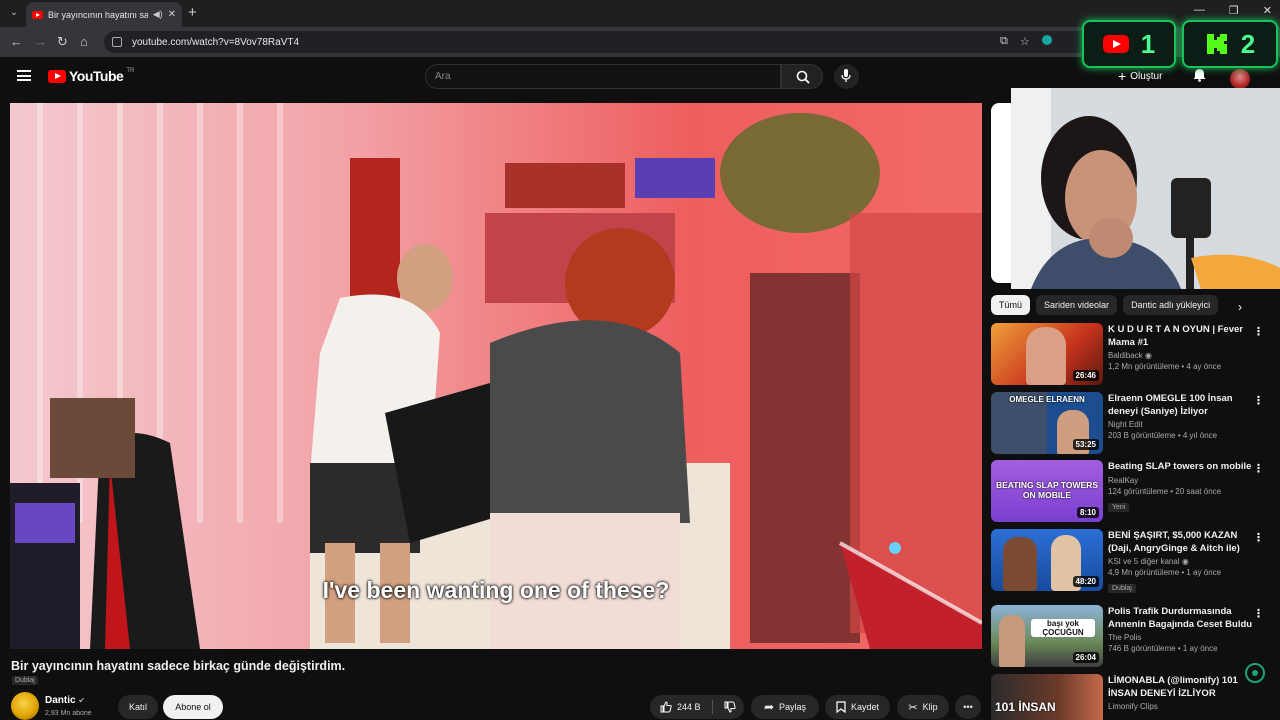  What do you see at coordinates (14, 13) in the screenshot?
I see `tab-search-icon: ⌄` at bounding box center [14, 13].